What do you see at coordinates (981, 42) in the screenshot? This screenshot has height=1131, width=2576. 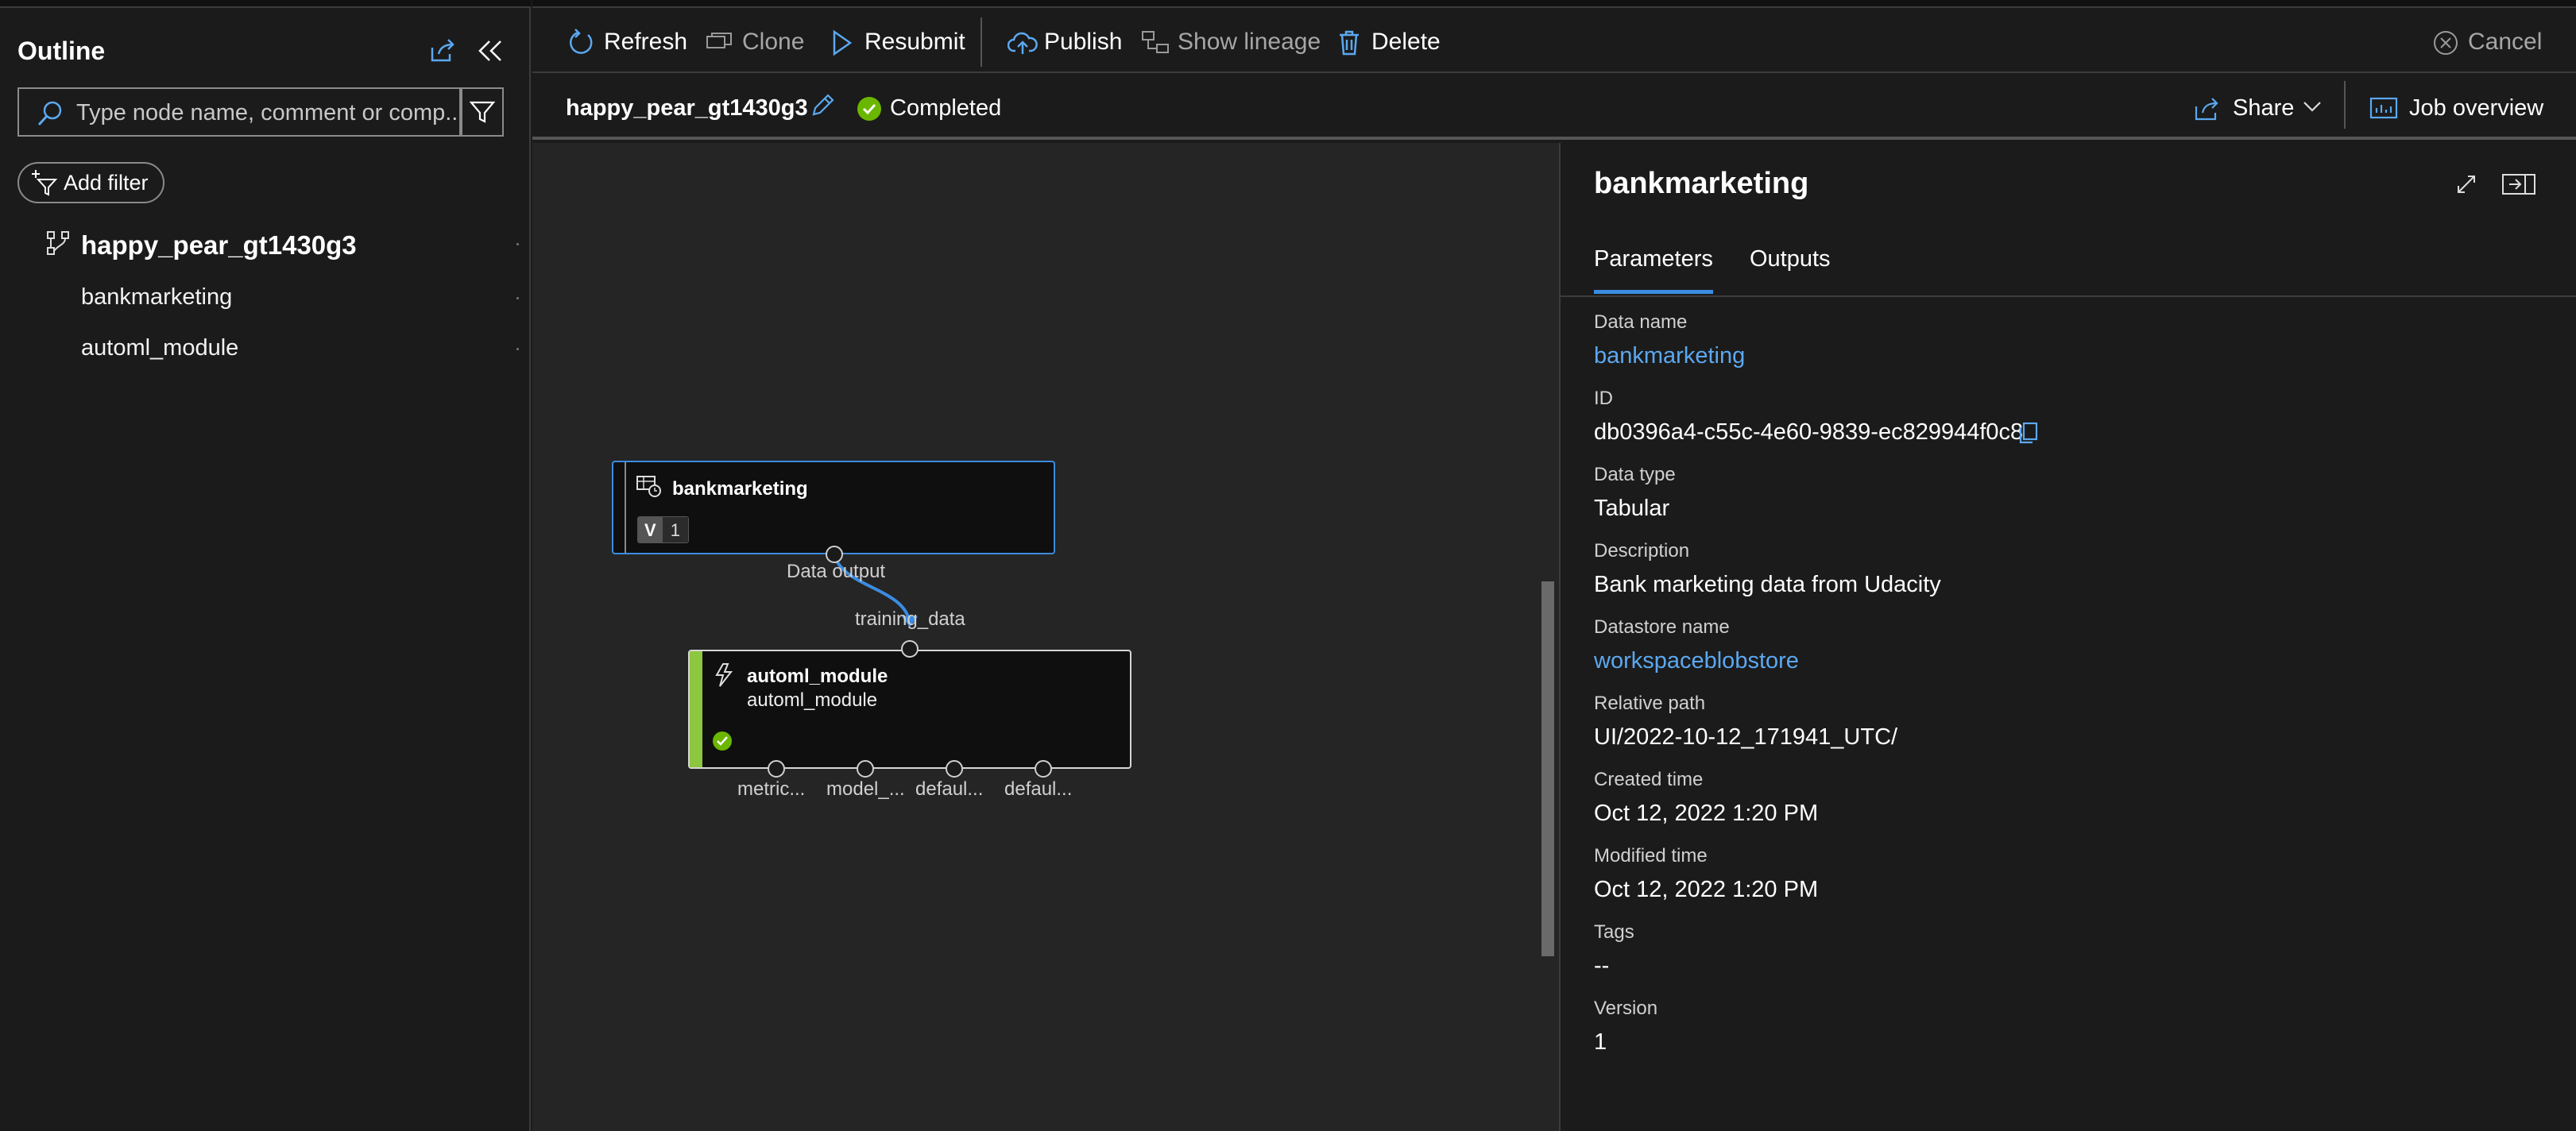 I see `toolbar-divider` at bounding box center [981, 42].